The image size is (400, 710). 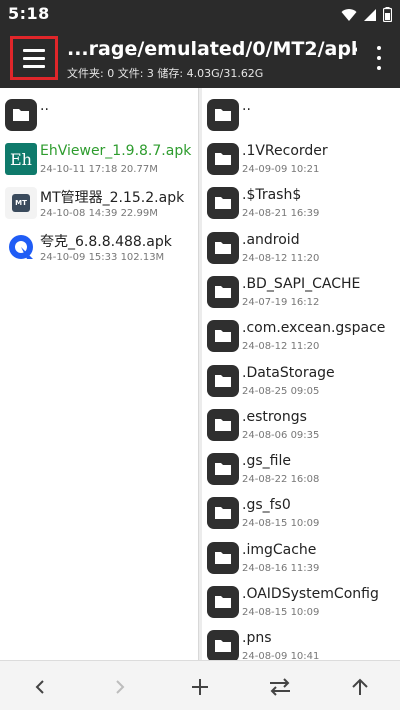 I want to click on folder-name: .com.excean.gspace, so click(x=314, y=328).